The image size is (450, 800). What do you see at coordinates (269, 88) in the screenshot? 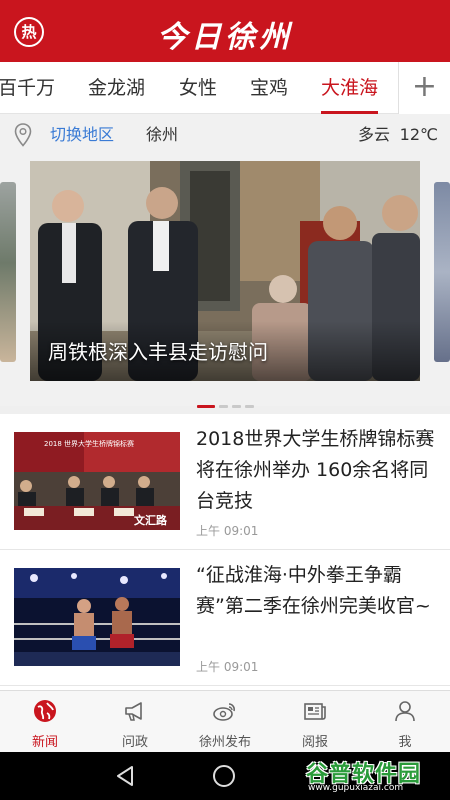
I see `tab-baoji: 宝鸡` at bounding box center [269, 88].